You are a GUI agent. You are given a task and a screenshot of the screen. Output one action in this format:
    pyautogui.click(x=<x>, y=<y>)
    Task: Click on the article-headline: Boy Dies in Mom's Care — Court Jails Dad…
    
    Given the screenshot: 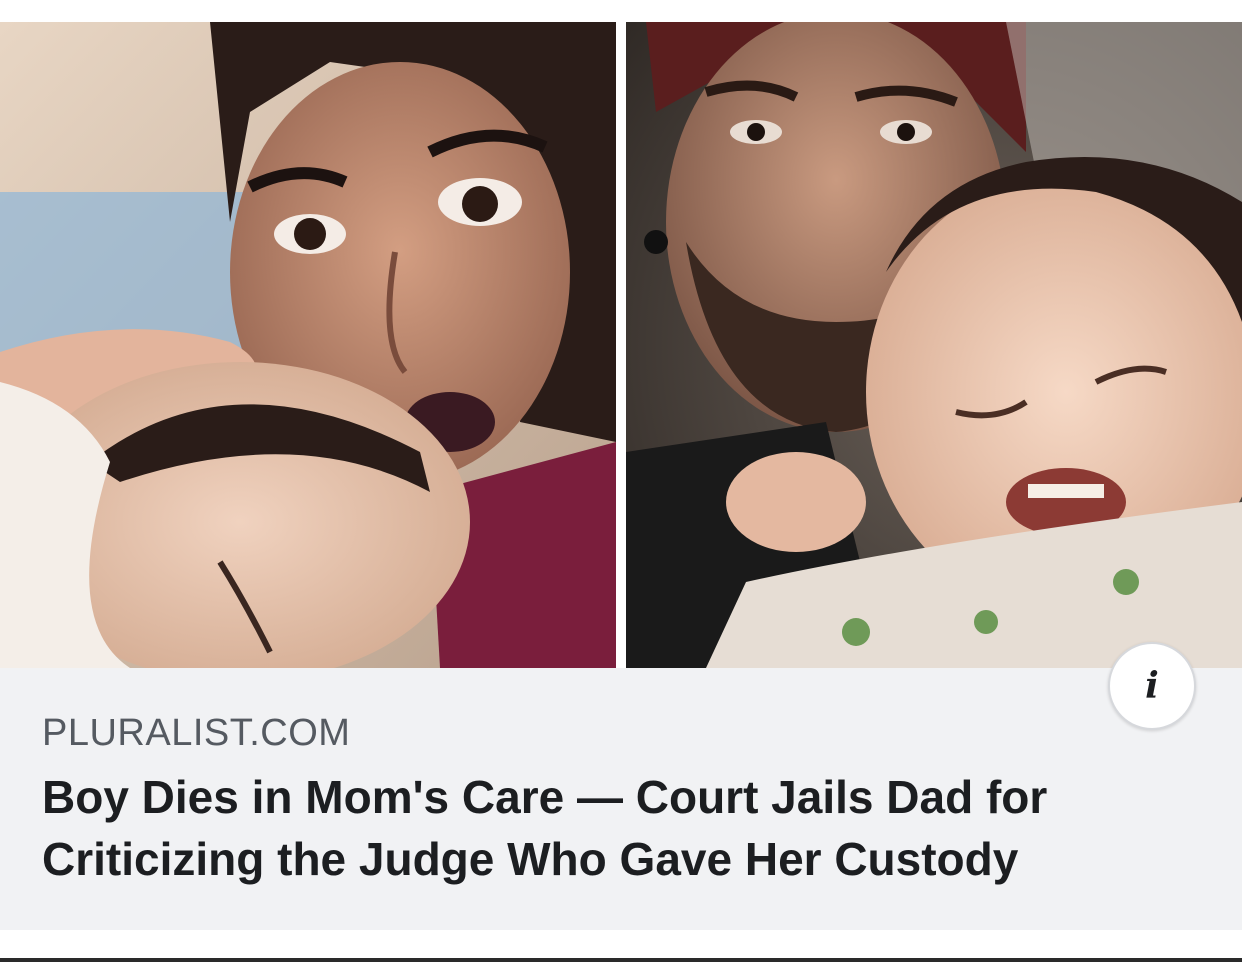 What is the action you would take?
    pyautogui.click(x=617, y=828)
    